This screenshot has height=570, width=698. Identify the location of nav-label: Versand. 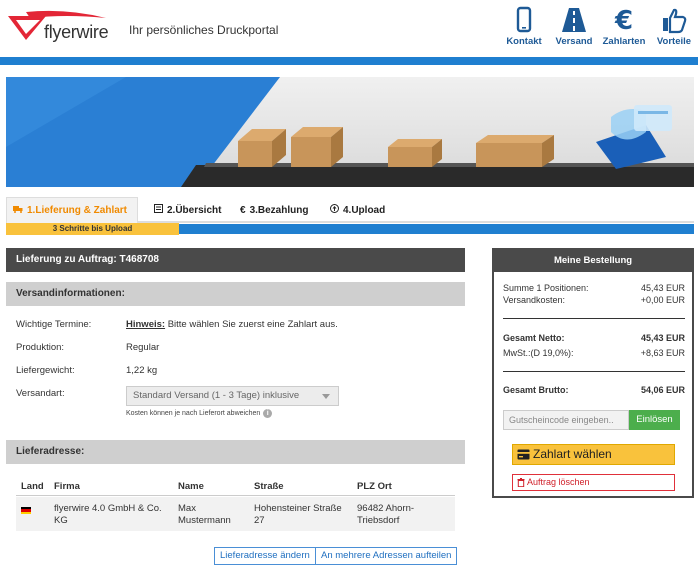
(574, 41).